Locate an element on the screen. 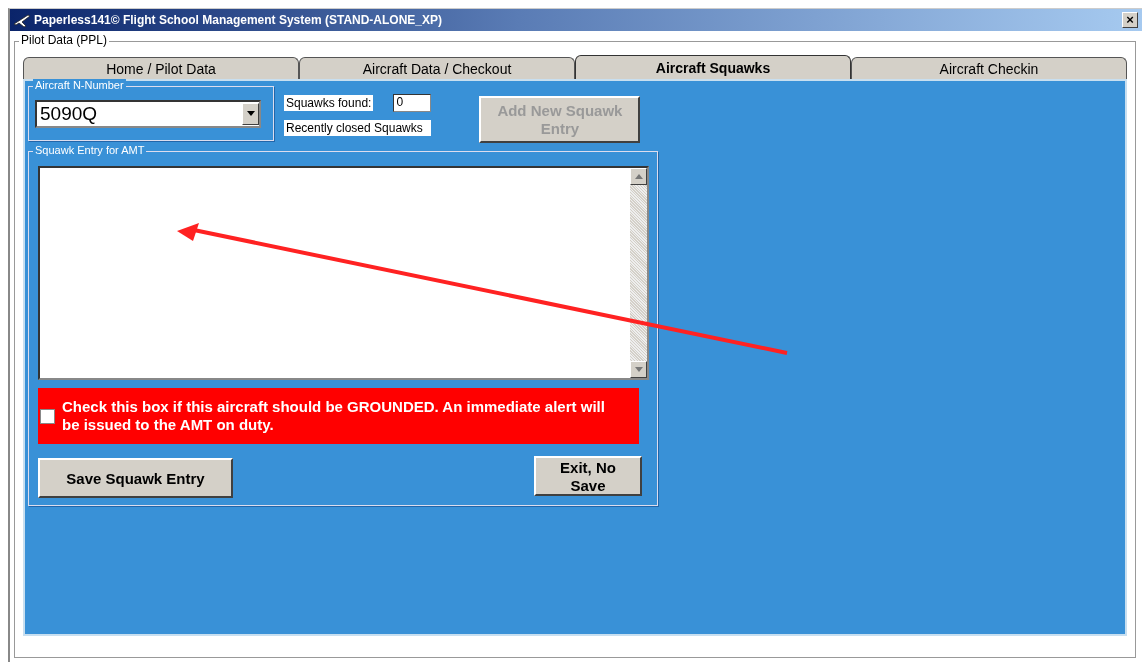 This screenshot has height=670, width=1142. group-label: Aircraft N-Number is located at coordinates (79, 85).